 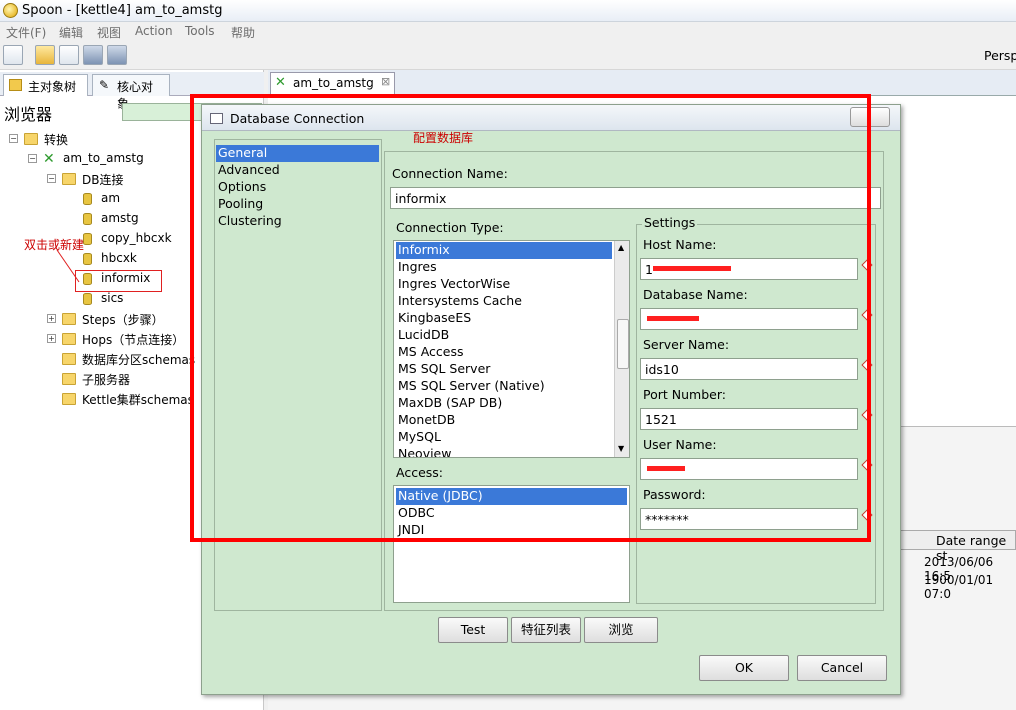 What do you see at coordinates (104, 85) in the screenshot?
I see `pencil-icon: ✎` at bounding box center [104, 85].